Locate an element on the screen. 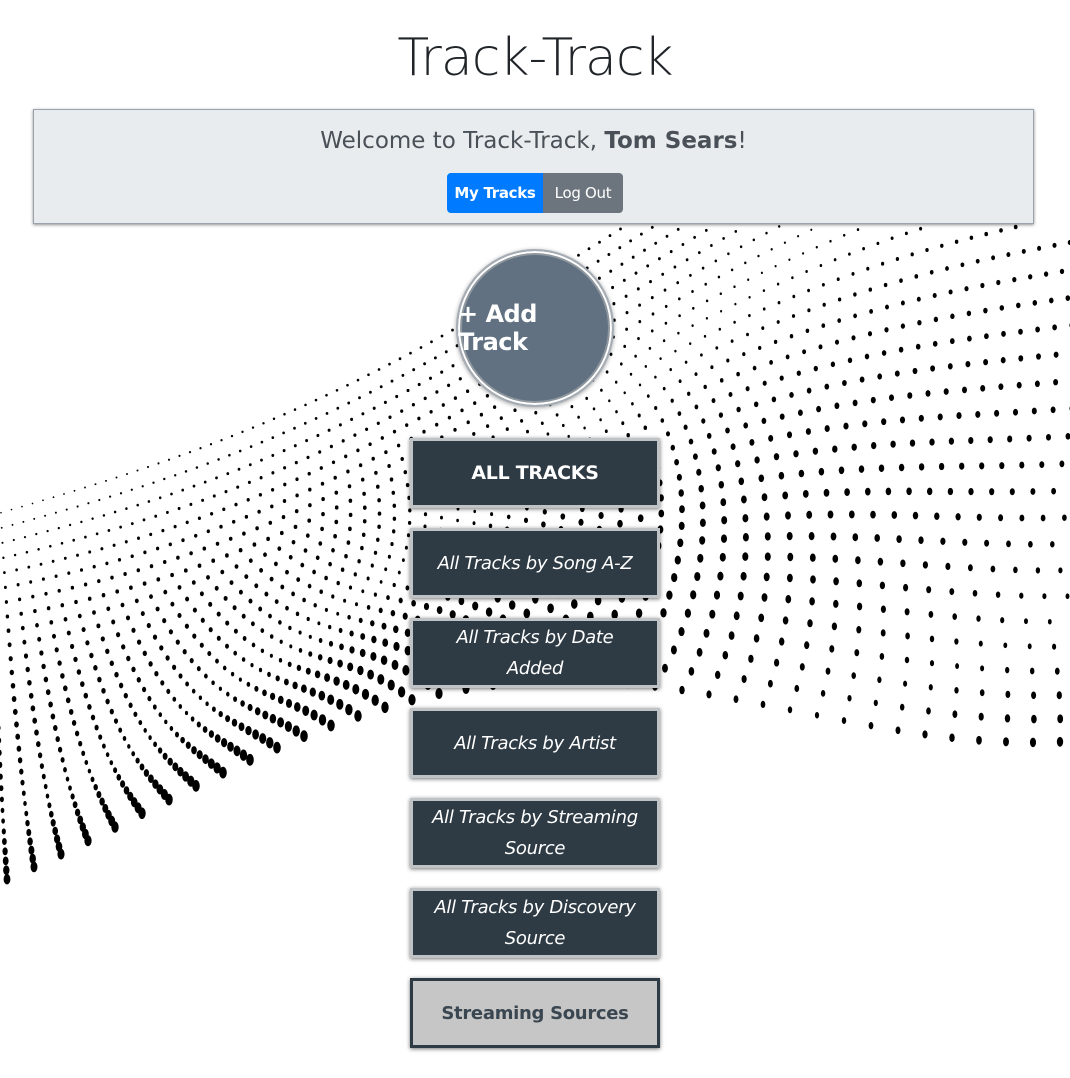 Image resolution: width=1070 pixels, height=1078 pixels. welcome-greeting: Welcome to Track-Track, is located at coordinates (462, 141).